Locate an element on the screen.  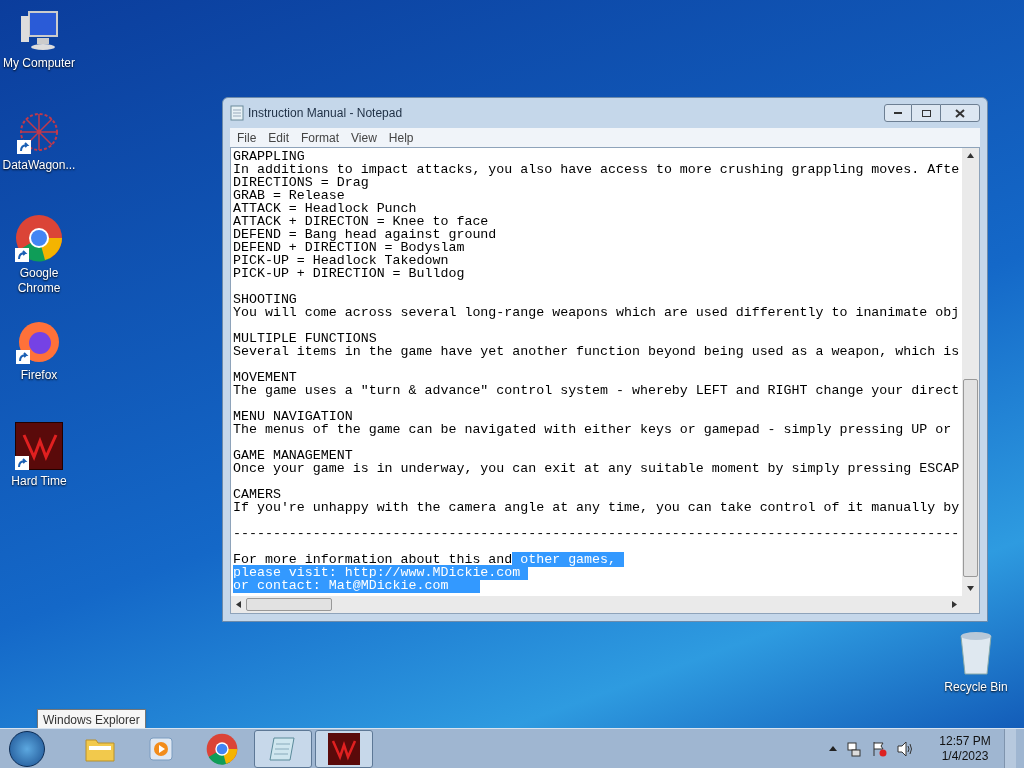
minimize-button is located at coordinates (898, 113).